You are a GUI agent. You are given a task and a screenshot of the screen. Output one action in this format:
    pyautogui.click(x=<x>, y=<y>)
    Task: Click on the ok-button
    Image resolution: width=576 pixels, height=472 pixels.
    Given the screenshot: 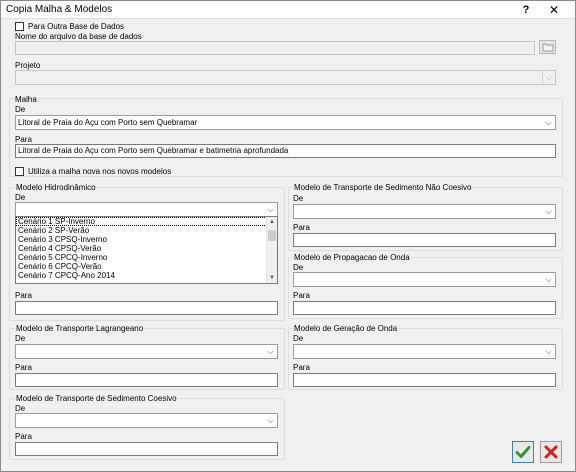 What is the action you would take?
    pyautogui.click(x=523, y=452)
    